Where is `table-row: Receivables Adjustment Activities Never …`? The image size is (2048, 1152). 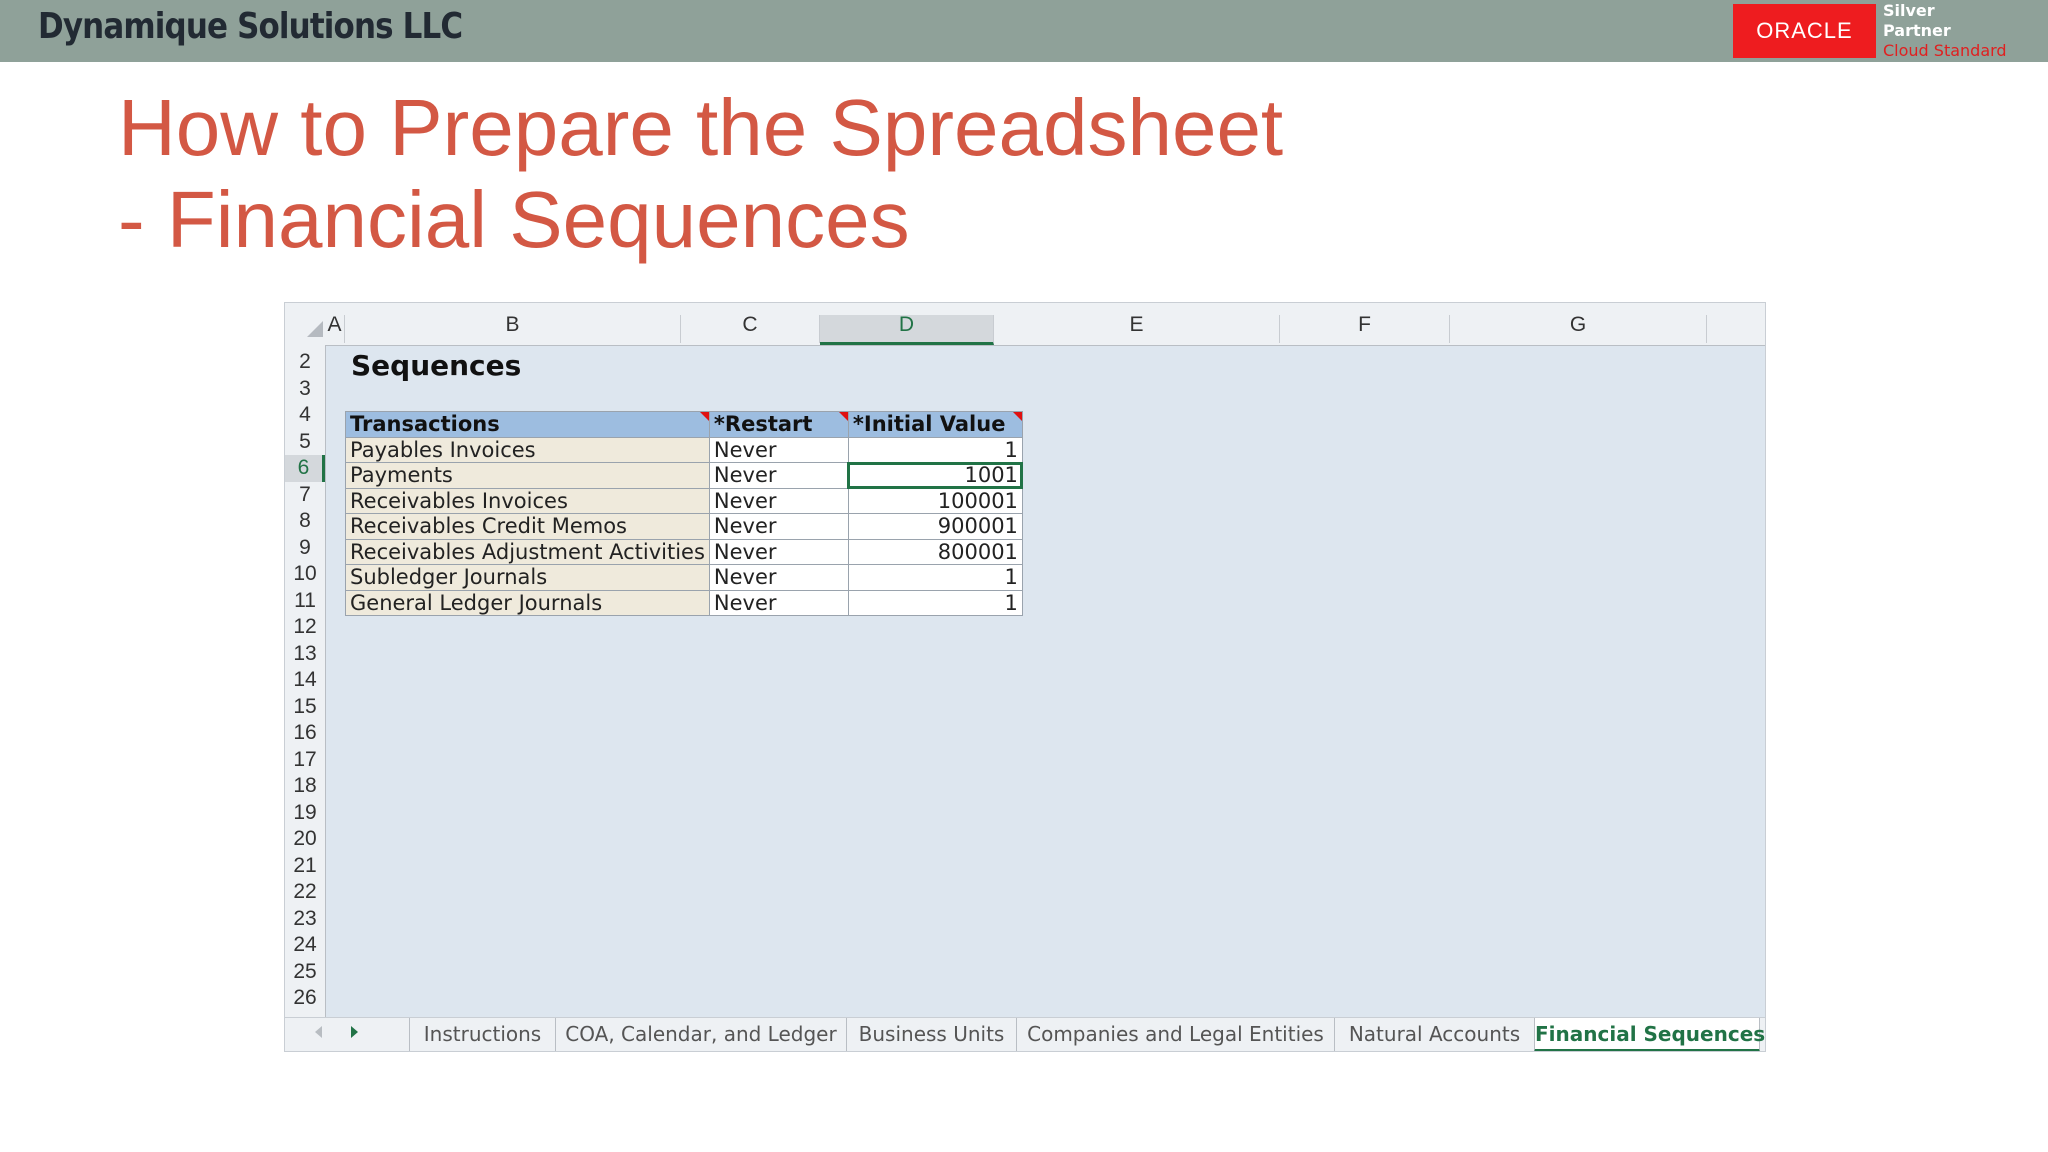
table-row: Receivables Adjustment Activities Never … is located at coordinates (684, 551).